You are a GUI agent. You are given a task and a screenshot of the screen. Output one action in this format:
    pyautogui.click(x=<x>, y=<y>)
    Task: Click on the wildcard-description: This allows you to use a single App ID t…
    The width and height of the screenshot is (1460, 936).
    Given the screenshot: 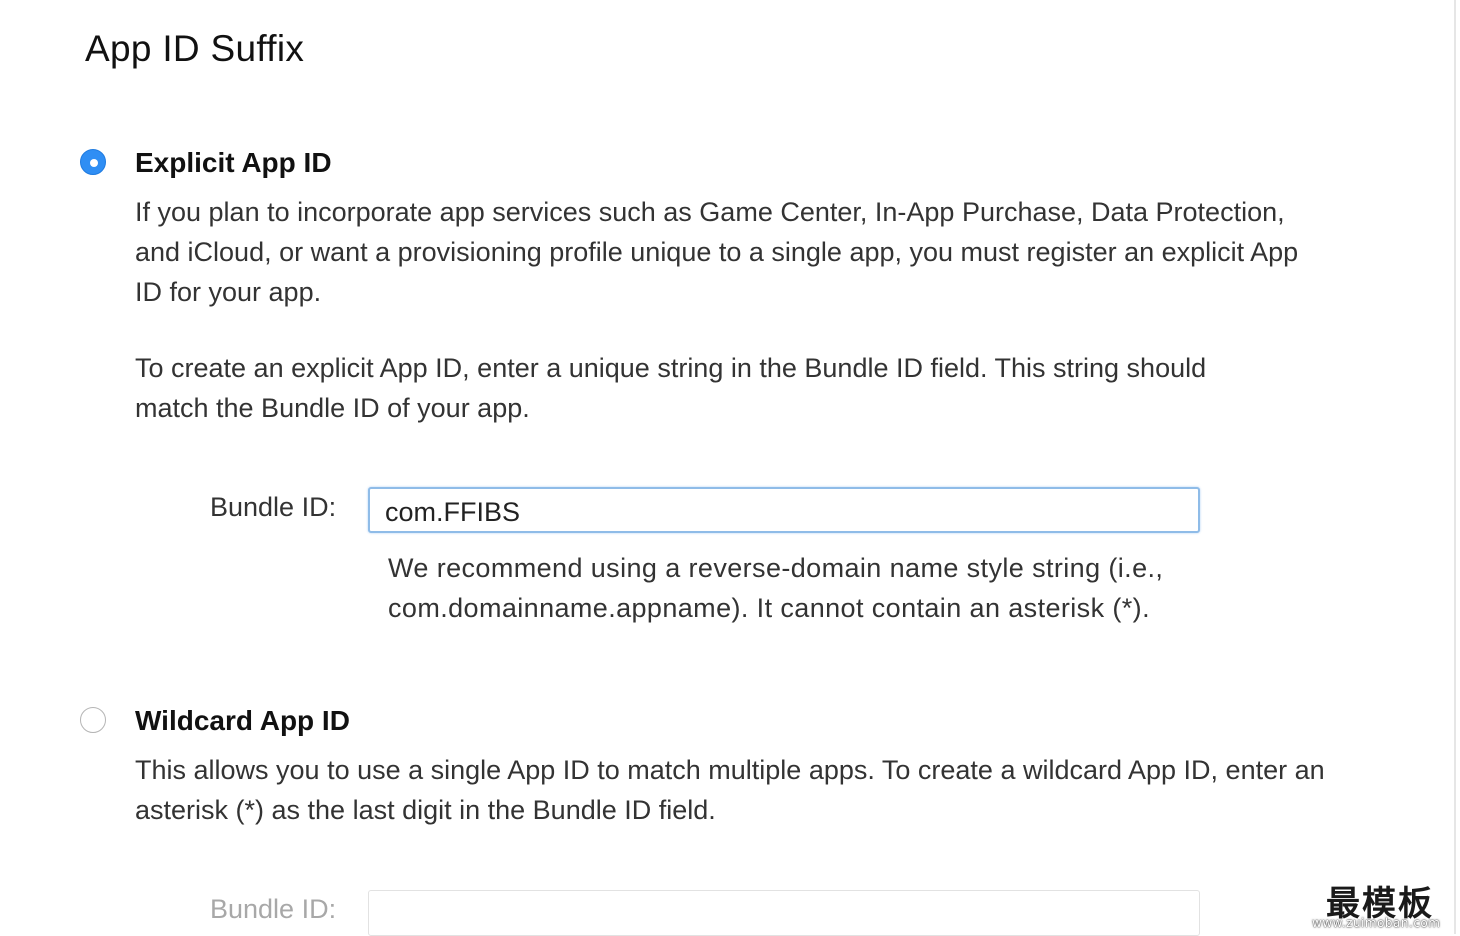 What is the action you would take?
    pyautogui.click(x=730, y=790)
    